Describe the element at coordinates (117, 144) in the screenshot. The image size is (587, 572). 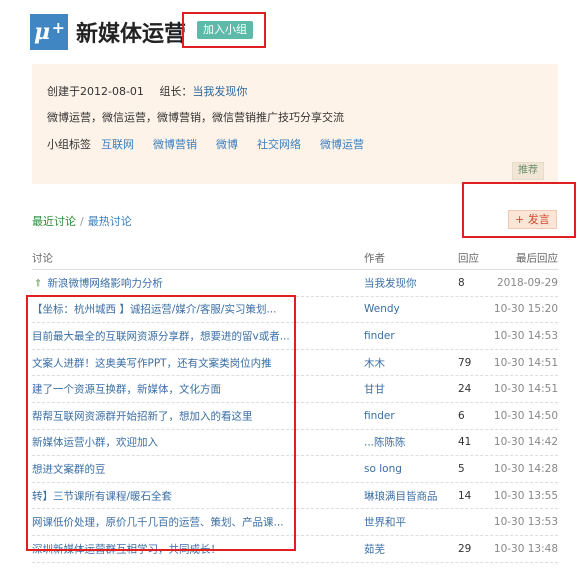
I see `tag-link: 互联网` at that location.